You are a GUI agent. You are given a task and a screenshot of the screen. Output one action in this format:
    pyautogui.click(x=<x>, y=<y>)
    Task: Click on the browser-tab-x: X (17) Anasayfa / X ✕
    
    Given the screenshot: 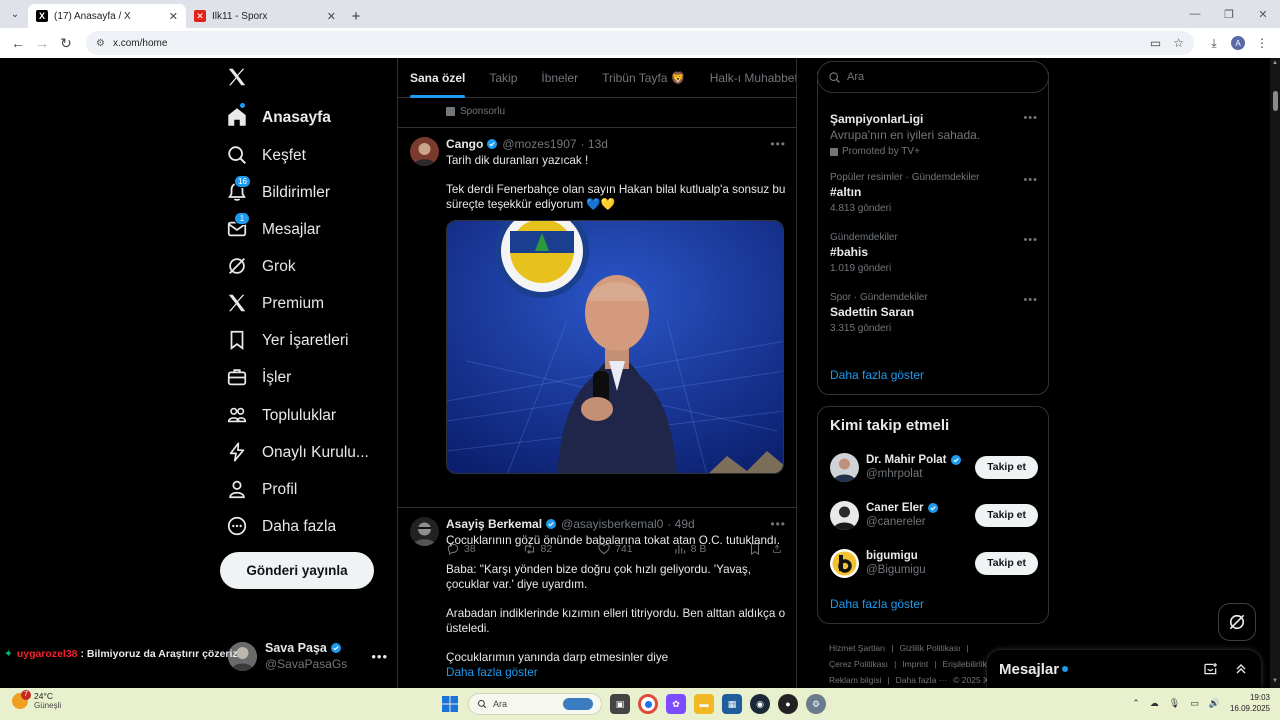 What is the action you would take?
    pyautogui.click(x=107, y=16)
    